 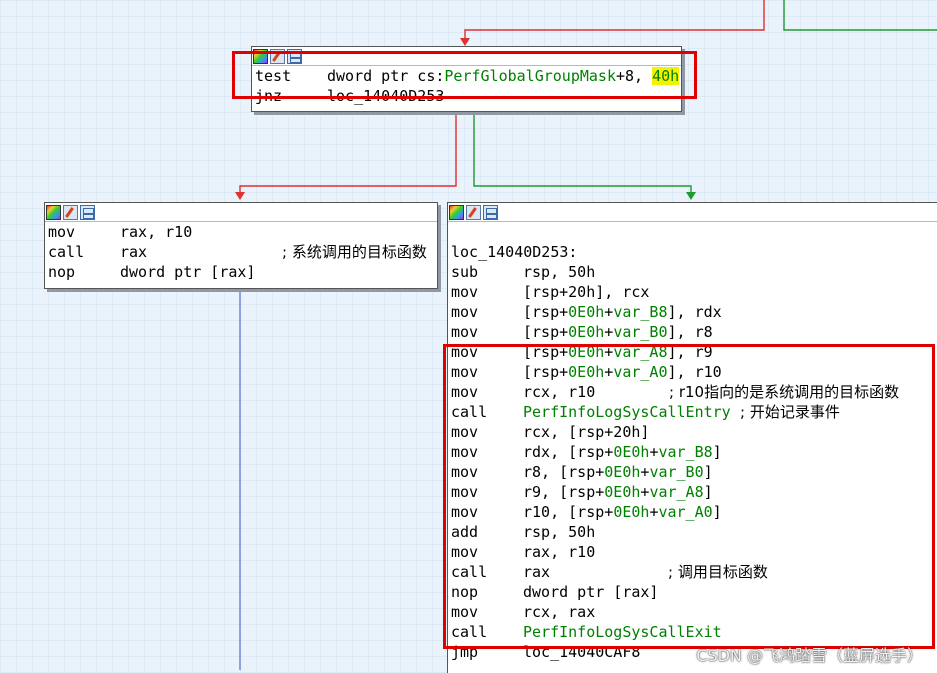 I want to click on arrow-head-right, so click(x=691, y=196).